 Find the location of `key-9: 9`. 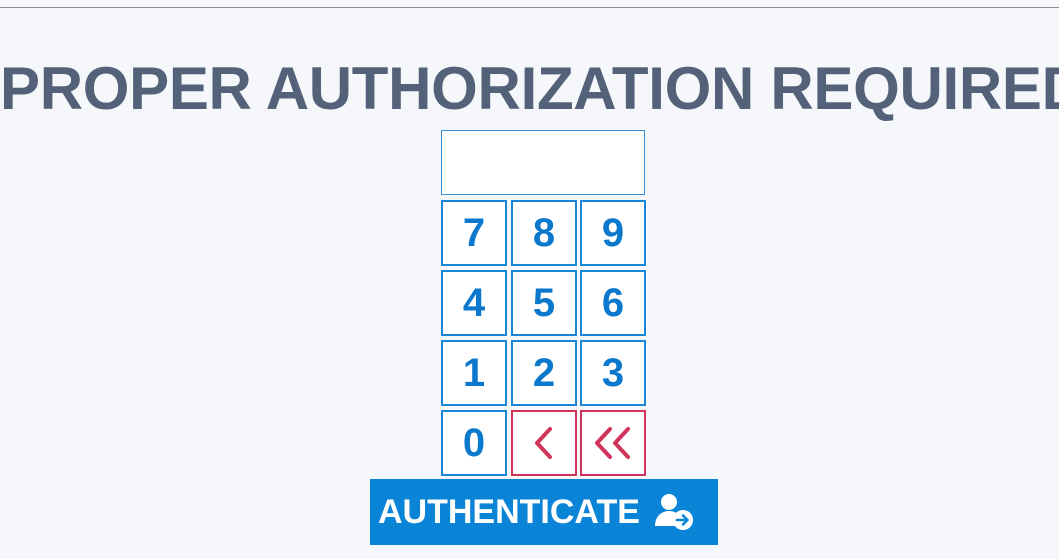

key-9: 9 is located at coordinates (613, 233).